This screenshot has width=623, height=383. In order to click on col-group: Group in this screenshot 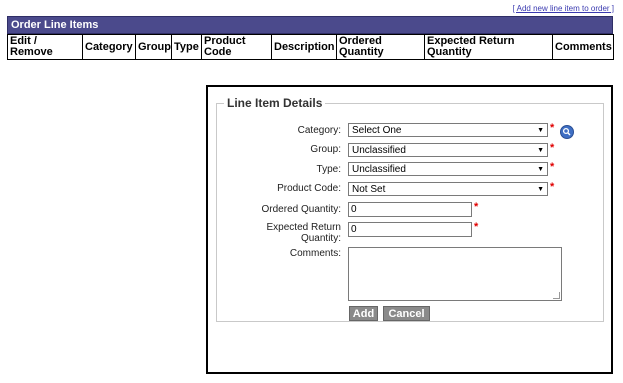, I will do `click(153, 47)`.